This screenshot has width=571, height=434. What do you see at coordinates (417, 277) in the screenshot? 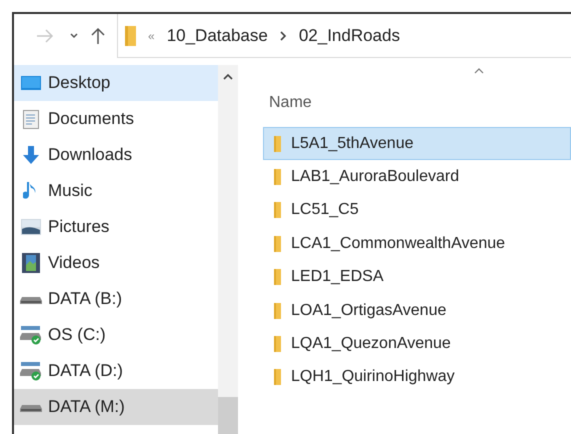
I see `folder-row: LED1_EDSA` at bounding box center [417, 277].